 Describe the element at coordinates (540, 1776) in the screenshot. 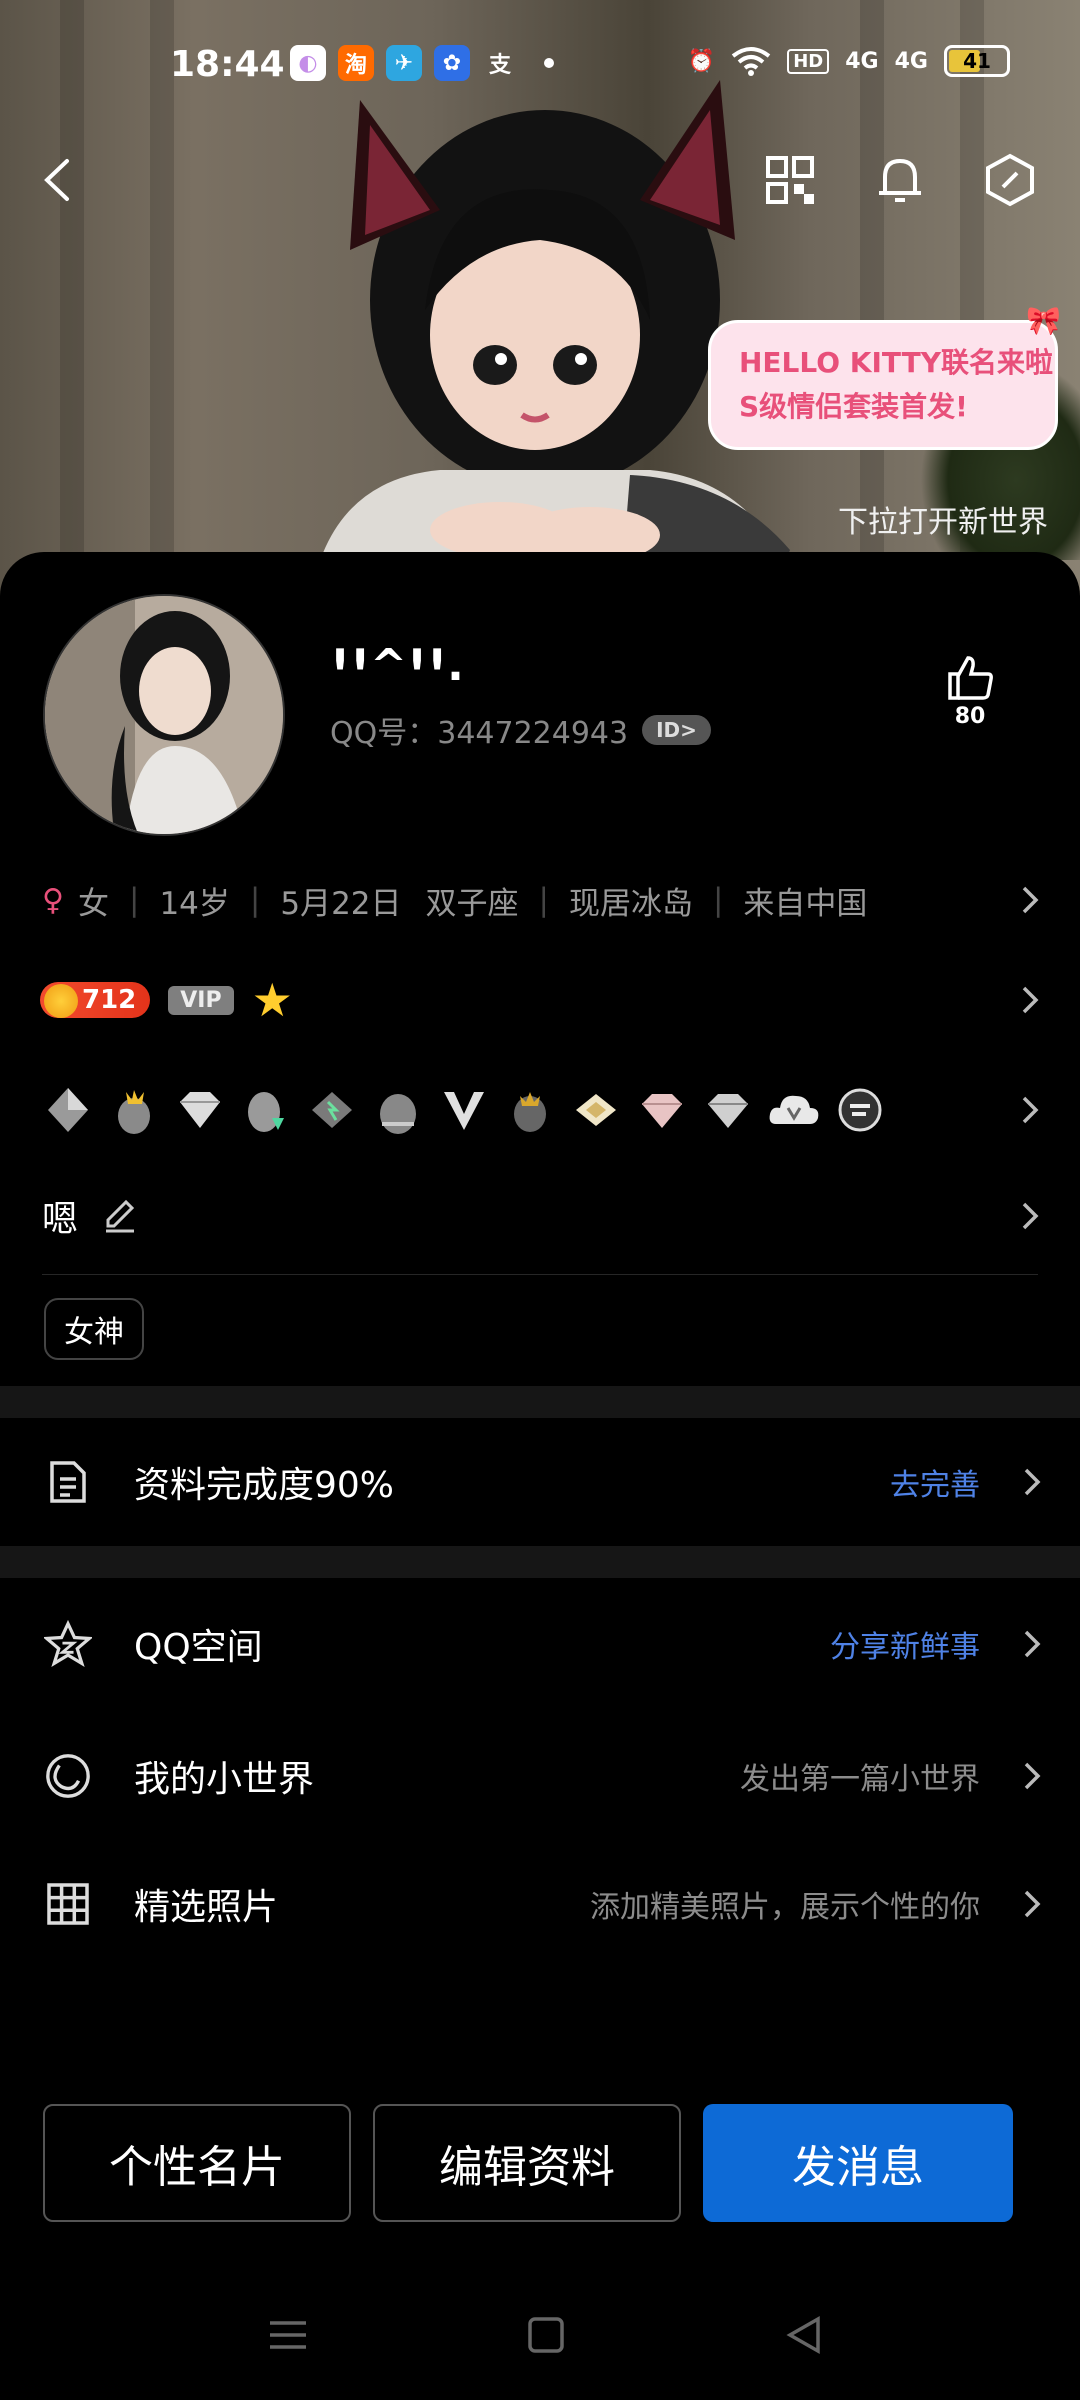

I see `list-item-small-world: 我的小世界 发出第一篇小世界` at that location.